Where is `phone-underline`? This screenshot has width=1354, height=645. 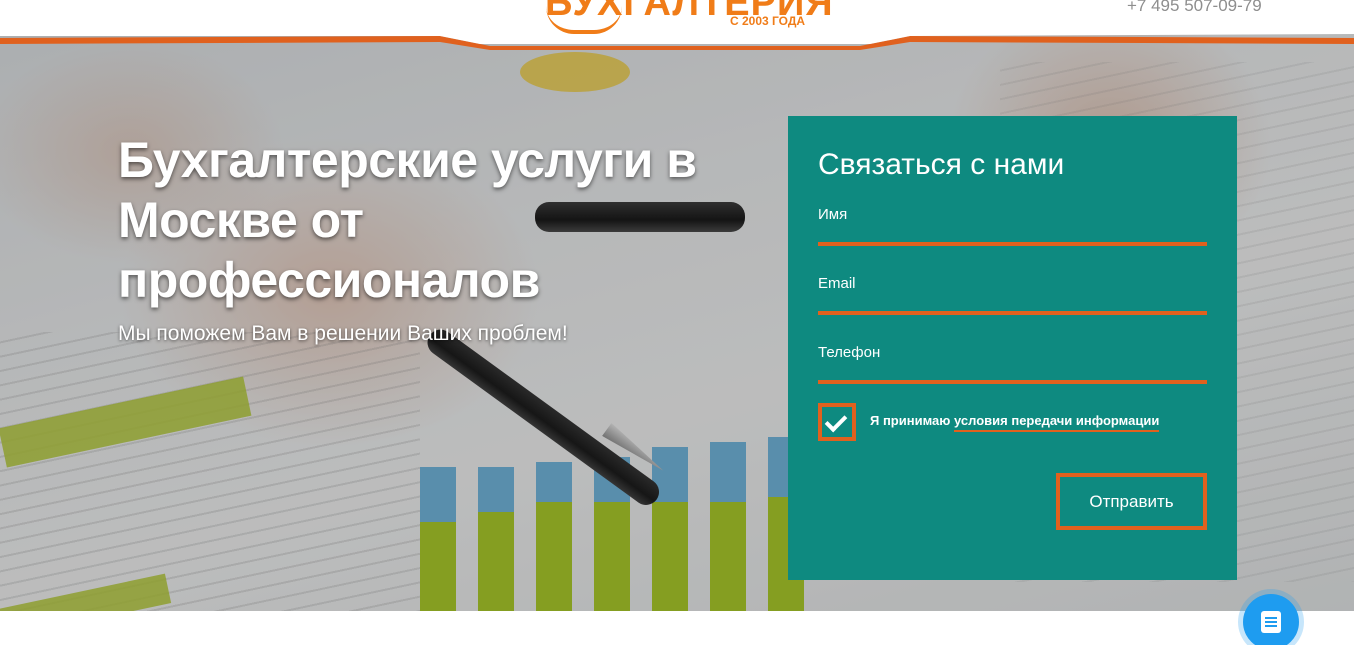 phone-underline is located at coordinates (1012, 382).